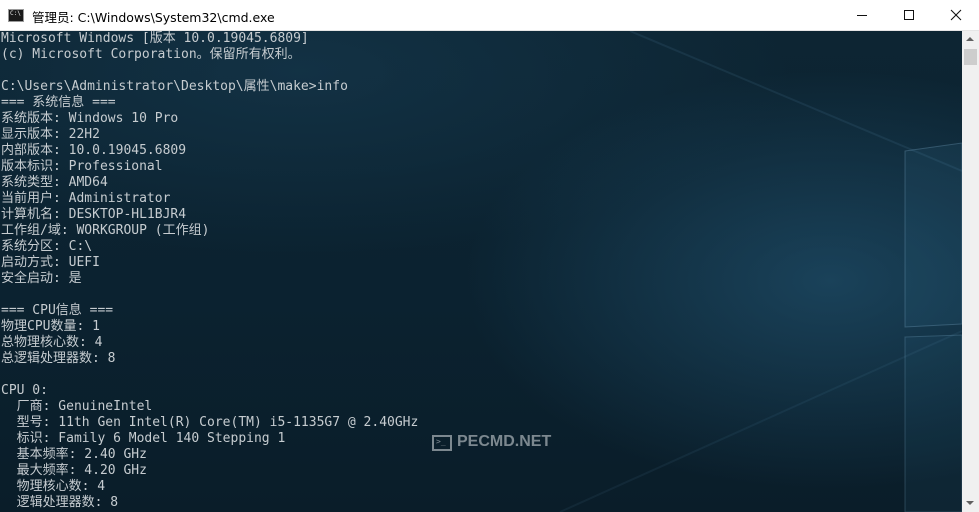 This screenshot has height=512, width=979. What do you see at coordinates (16, 15) in the screenshot?
I see `cmd-app-icon: C:\` at bounding box center [16, 15].